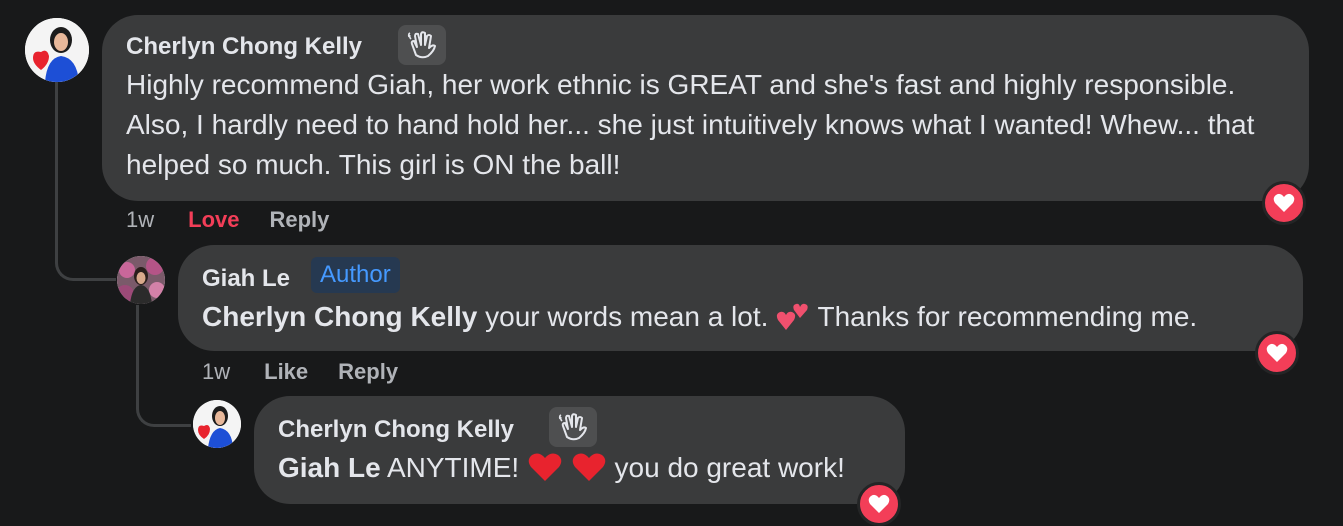 The image size is (1343, 526). Describe the element at coordinates (315, 372) in the screenshot. I see `comment-actions: 1w Like Reply` at that location.